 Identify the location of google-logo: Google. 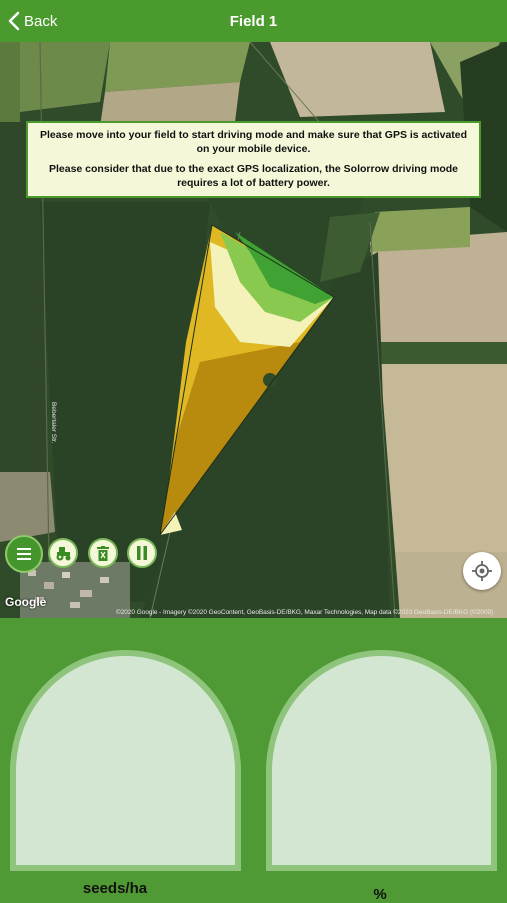
(26, 602).